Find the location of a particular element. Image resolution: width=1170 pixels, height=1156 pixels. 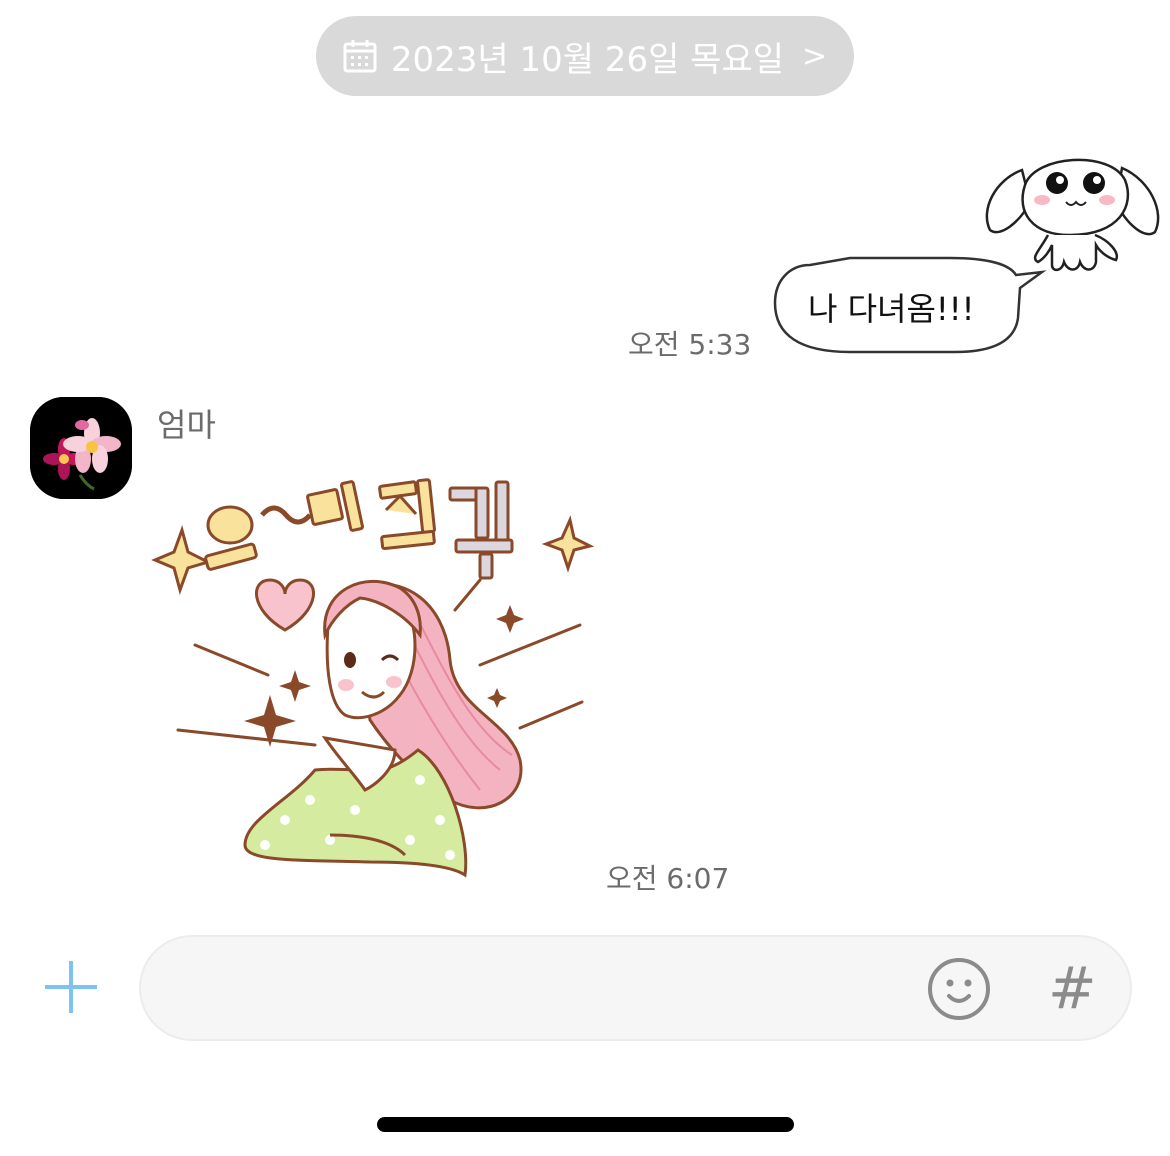

message-time: 오전 5:33 is located at coordinates (690, 344).